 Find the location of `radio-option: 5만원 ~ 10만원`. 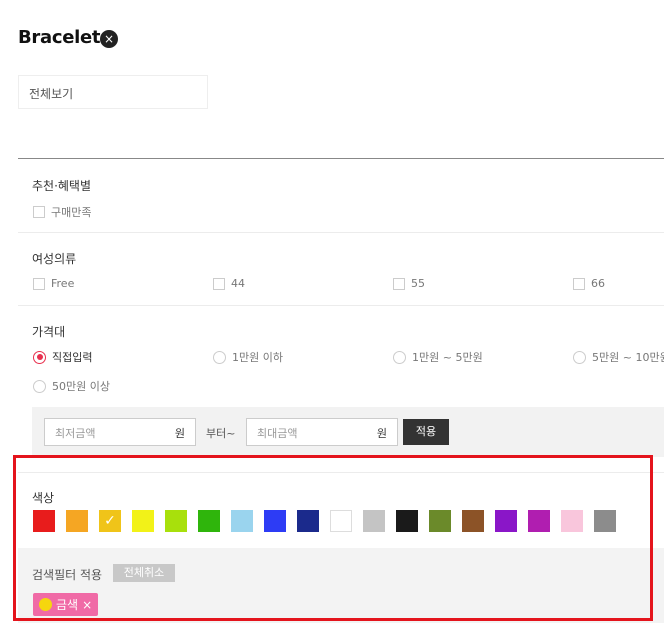

radio-option: 5만원 ~ 10만원 is located at coordinates (618, 357).